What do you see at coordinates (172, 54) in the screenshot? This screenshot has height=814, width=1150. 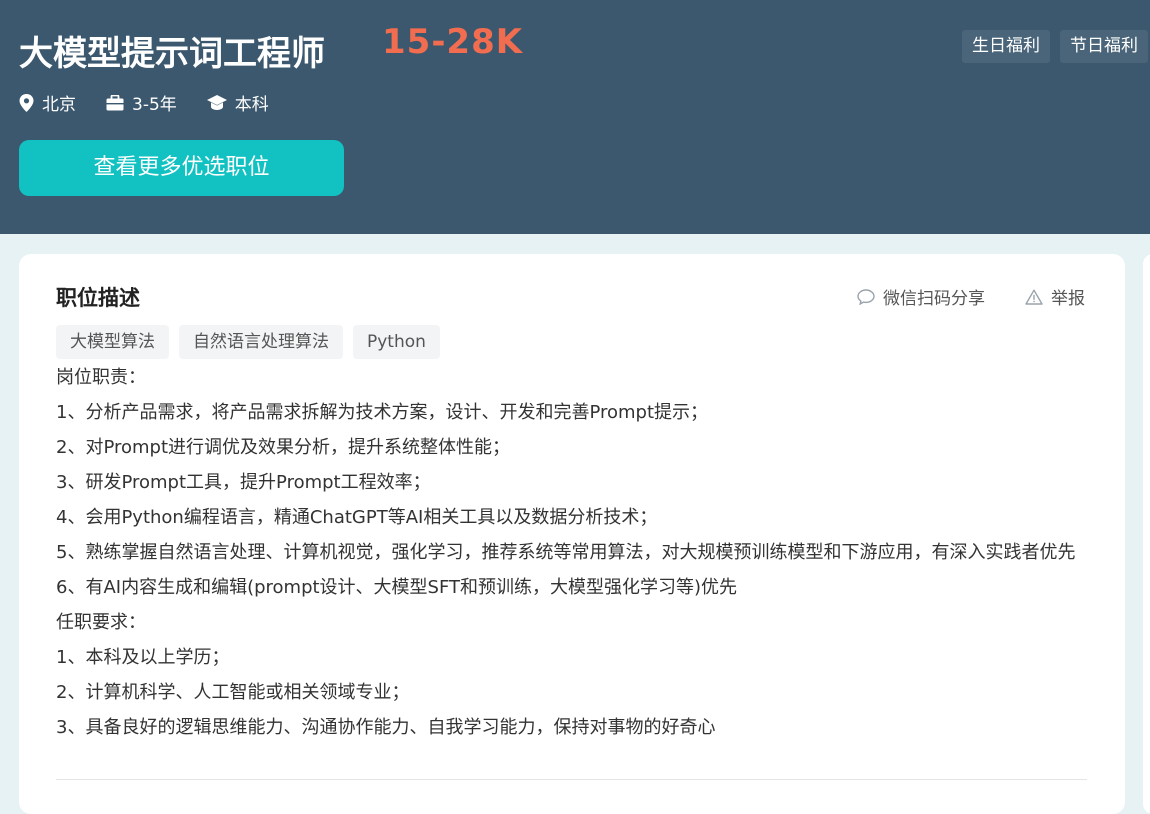 I see `job-title: 大模型提示词工程师` at bounding box center [172, 54].